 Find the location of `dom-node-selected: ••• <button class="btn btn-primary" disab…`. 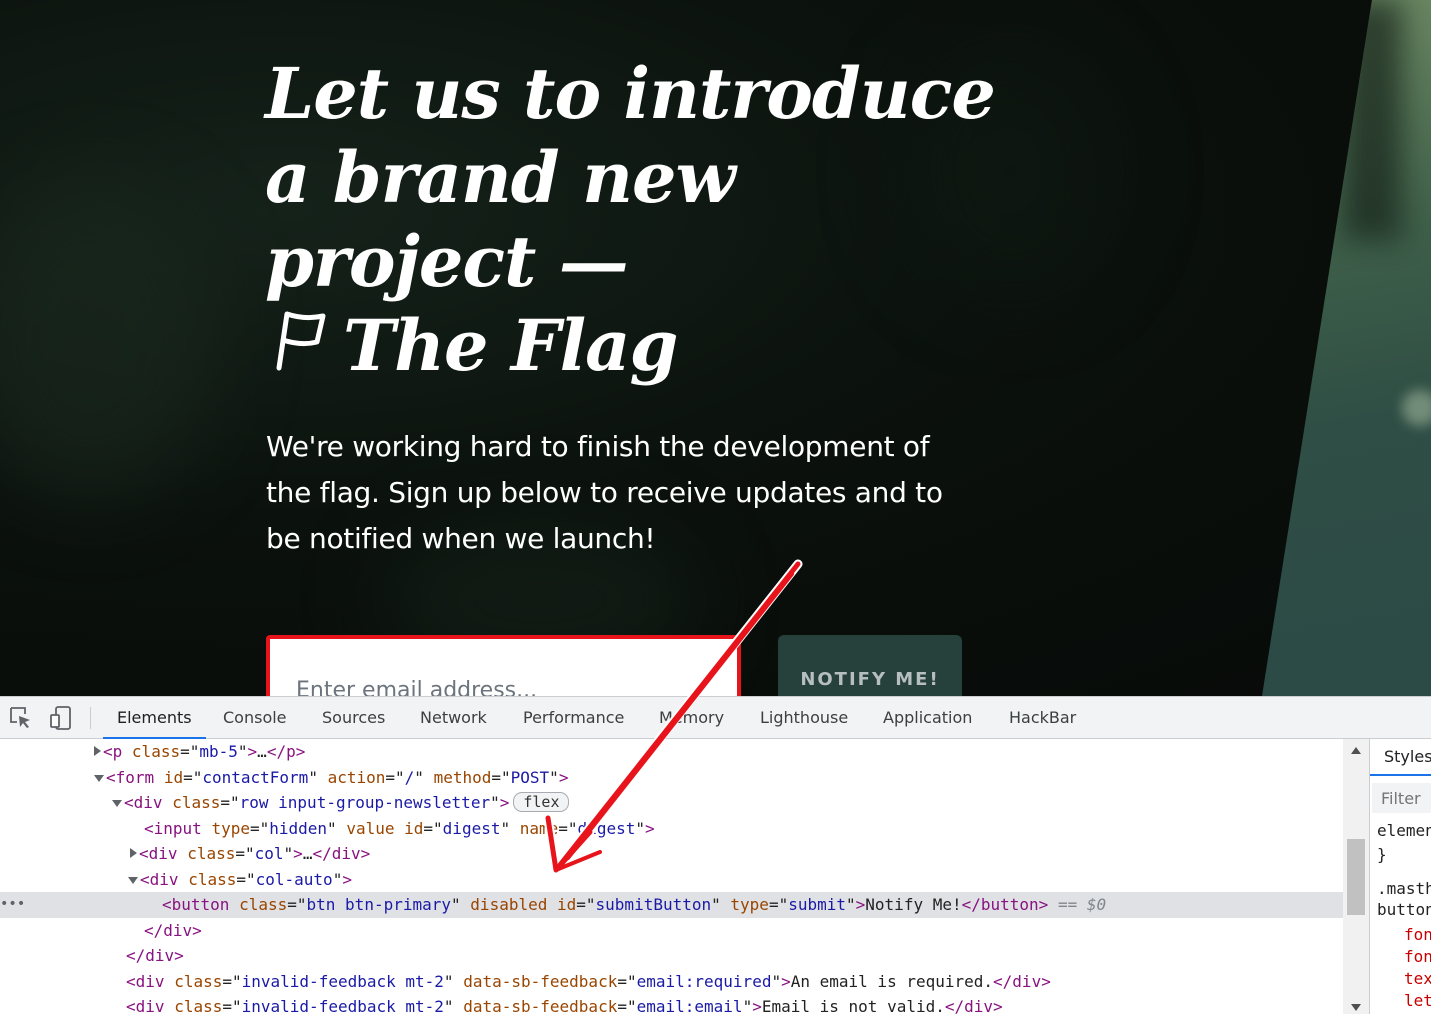

dom-node-selected: ••• <button class="btn btn-primary" disab… is located at coordinates (671, 905).